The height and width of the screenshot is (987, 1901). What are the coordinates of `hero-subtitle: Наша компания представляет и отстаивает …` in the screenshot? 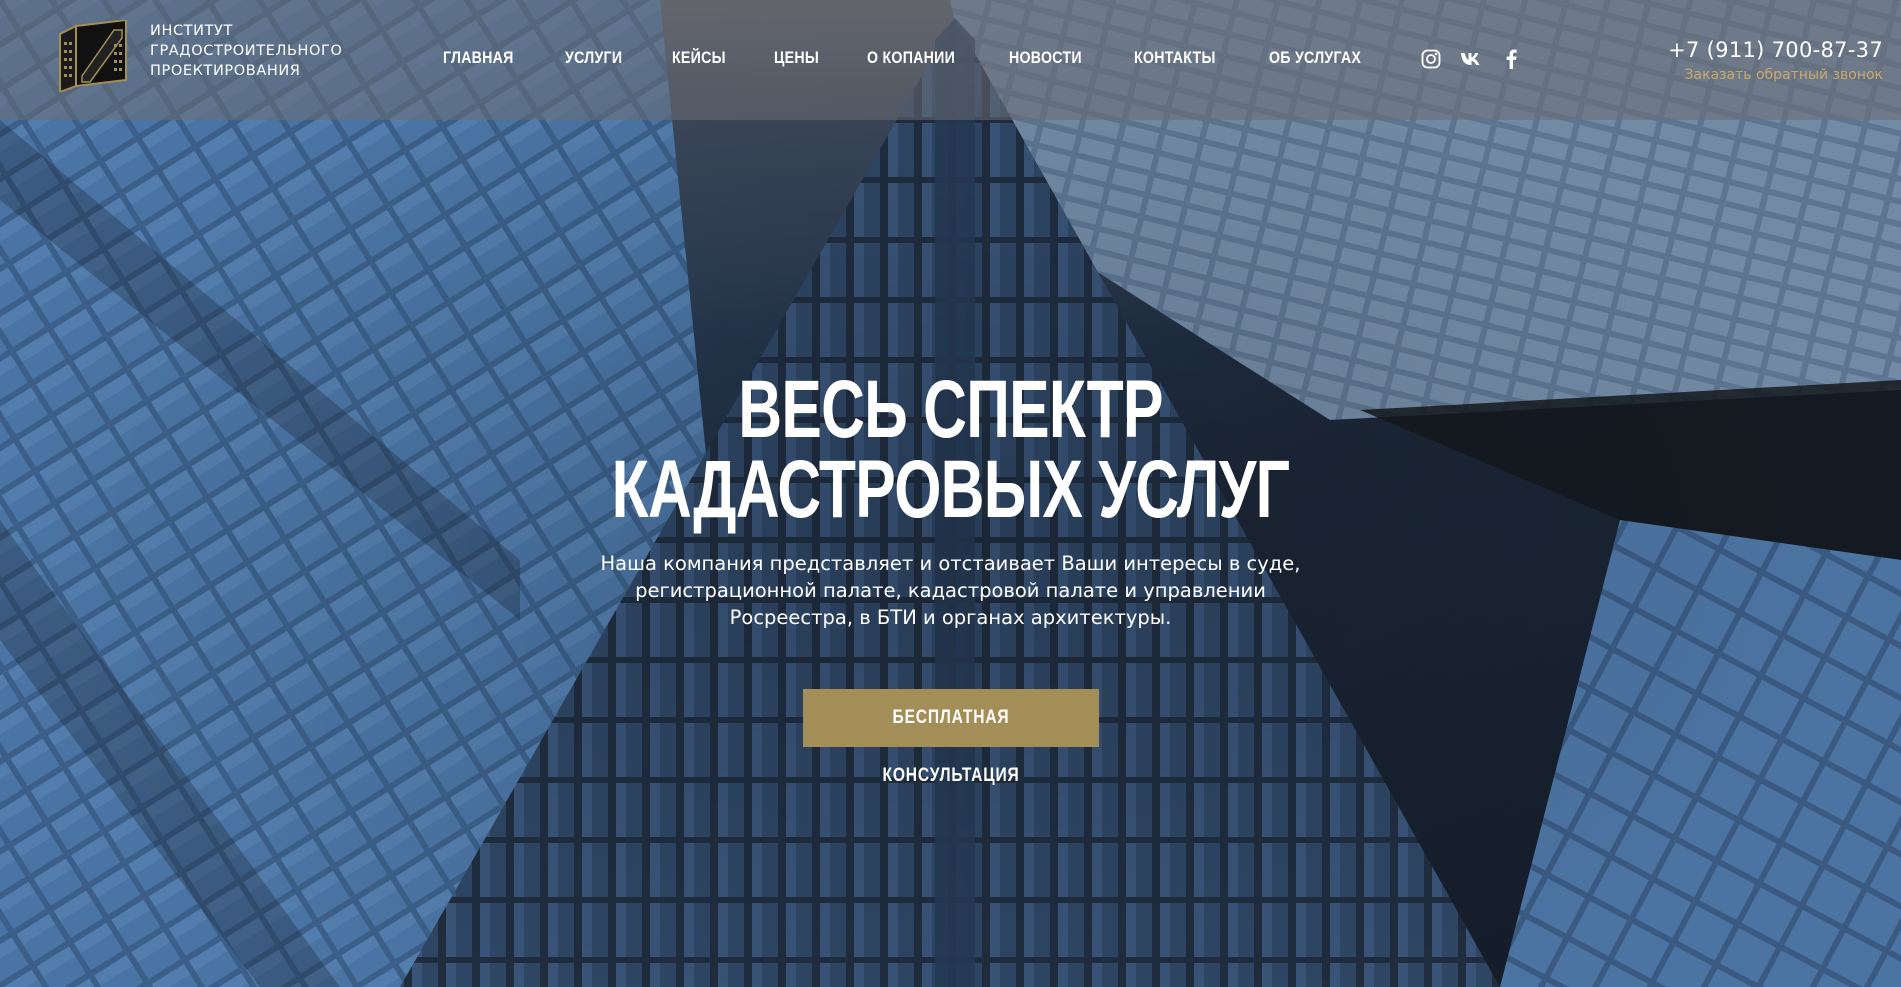 It's located at (950, 590).